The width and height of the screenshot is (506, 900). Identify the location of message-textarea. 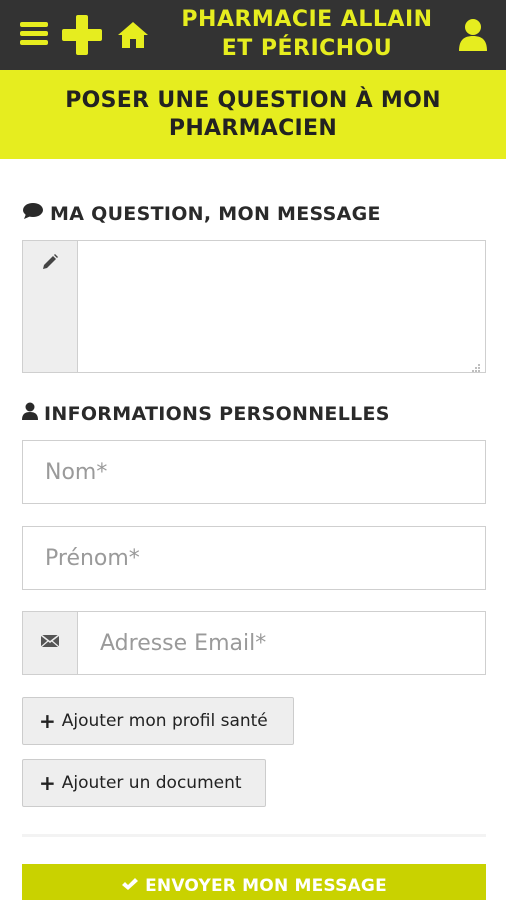
(281, 306).